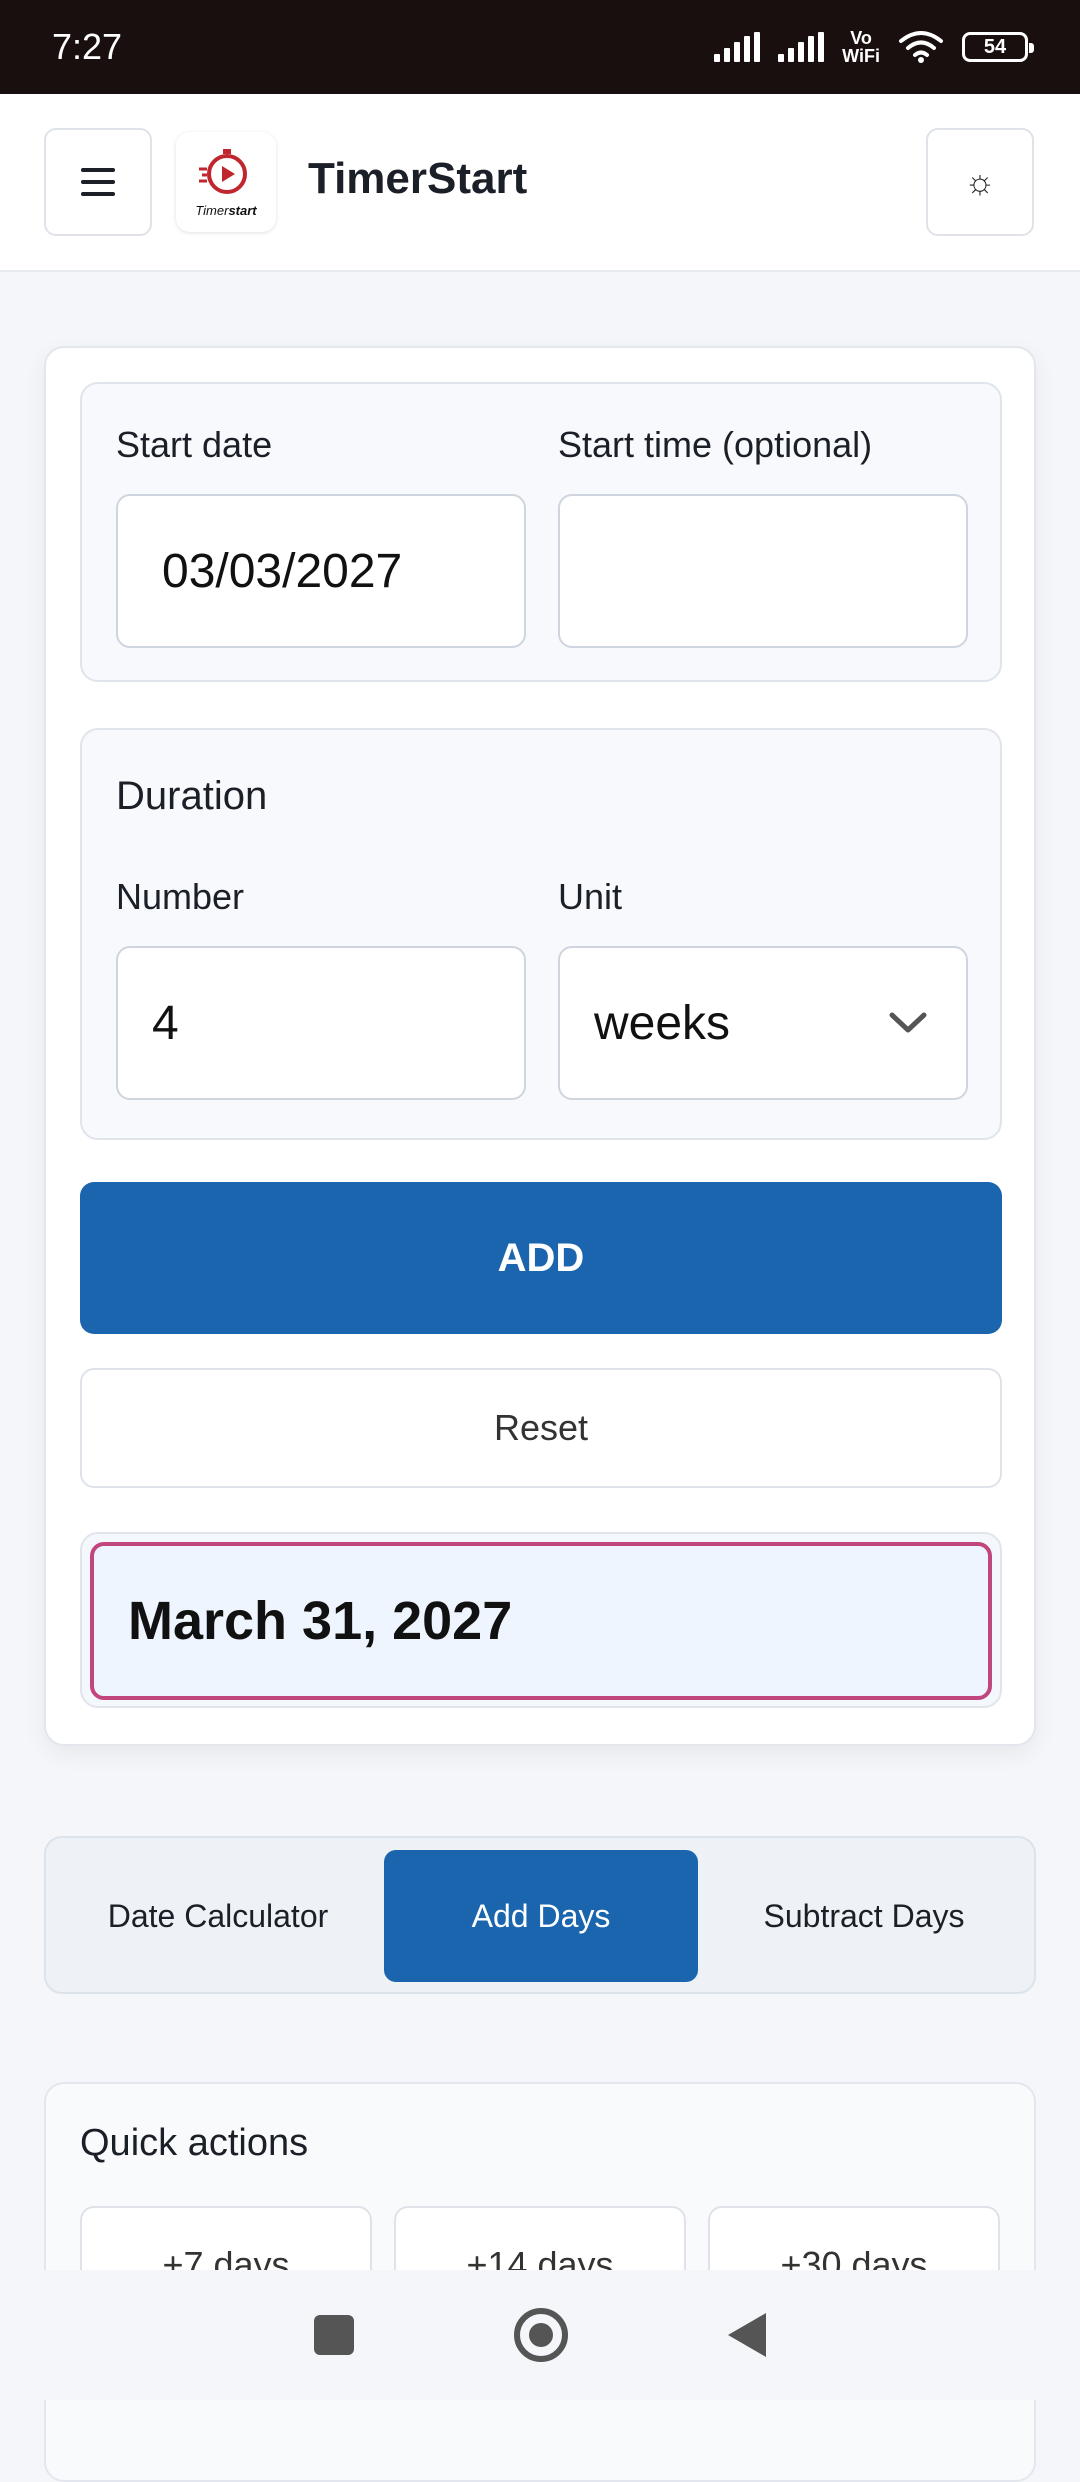 The width and height of the screenshot is (1080, 2482). What do you see at coordinates (418, 178) in the screenshot?
I see `app-title: TimerStart` at bounding box center [418, 178].